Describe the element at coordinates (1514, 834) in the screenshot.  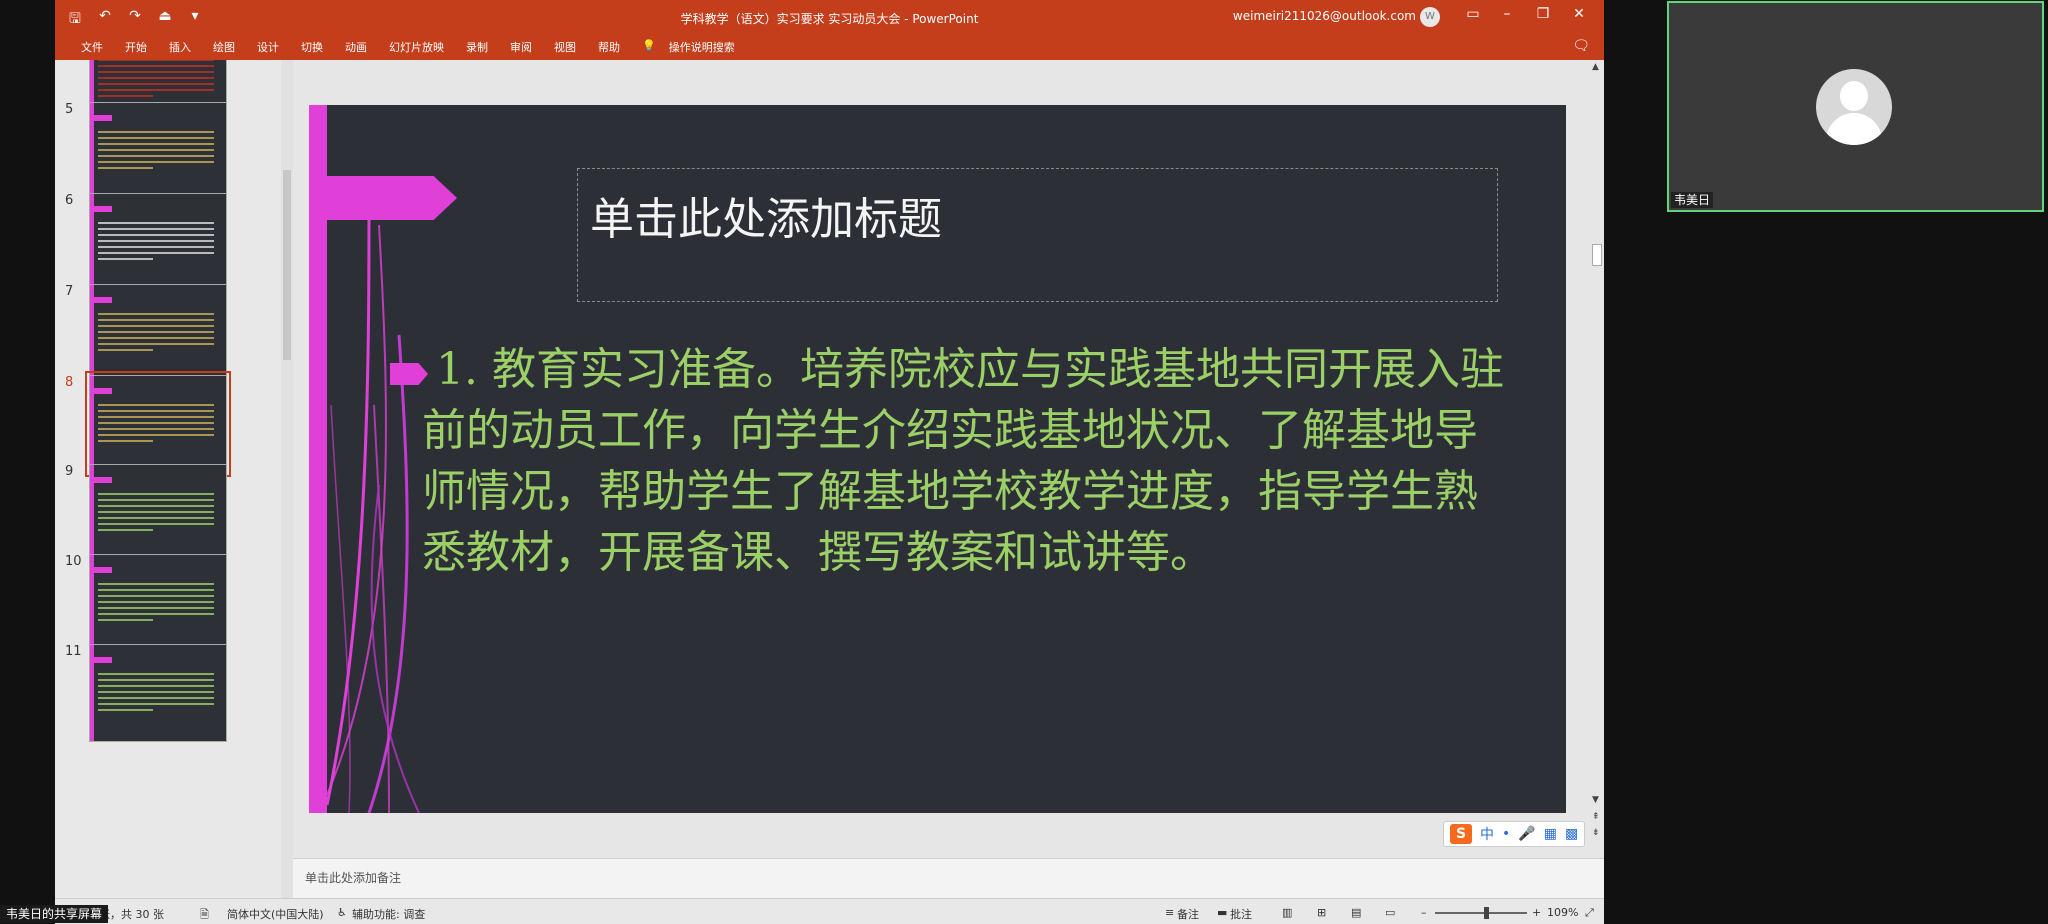
I see `ime-toolbar: S 中 • 🎤 ▦ ▩` at that location.